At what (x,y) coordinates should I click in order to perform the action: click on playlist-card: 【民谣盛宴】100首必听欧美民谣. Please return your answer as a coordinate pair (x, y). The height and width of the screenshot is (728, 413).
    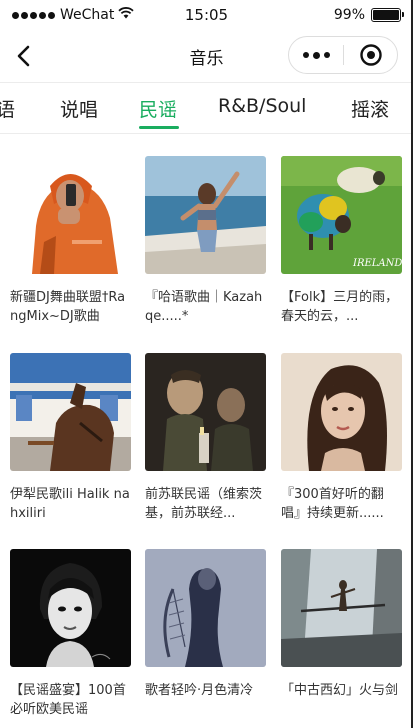
    Looking at the image, I should click on (71, 634).